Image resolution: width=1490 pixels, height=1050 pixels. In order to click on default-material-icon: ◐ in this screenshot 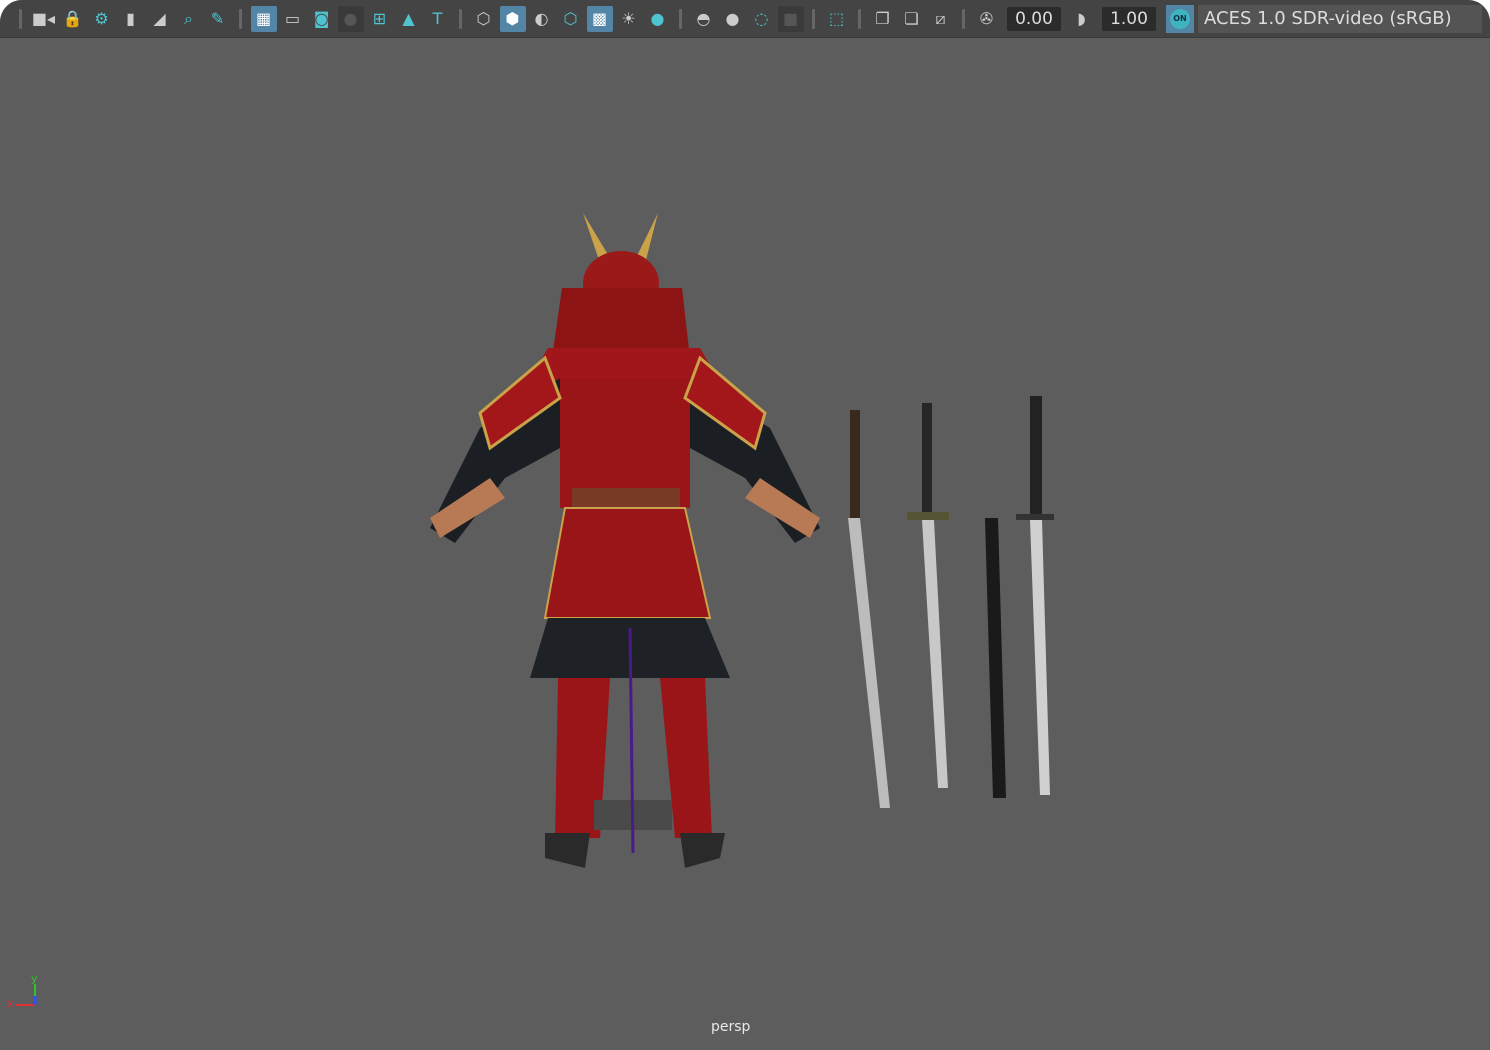, I will do `click(542, 19)`.